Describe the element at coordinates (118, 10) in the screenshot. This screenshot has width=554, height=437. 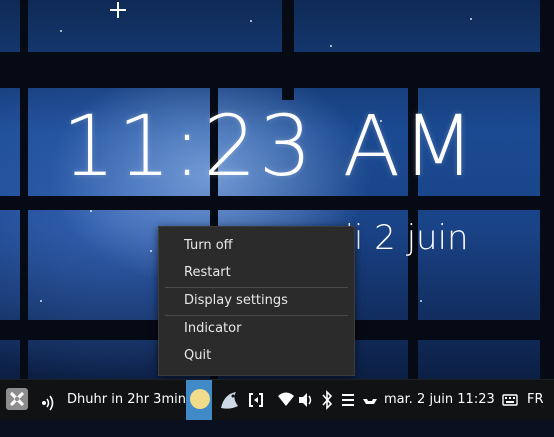
I see `star-icon` at that location.